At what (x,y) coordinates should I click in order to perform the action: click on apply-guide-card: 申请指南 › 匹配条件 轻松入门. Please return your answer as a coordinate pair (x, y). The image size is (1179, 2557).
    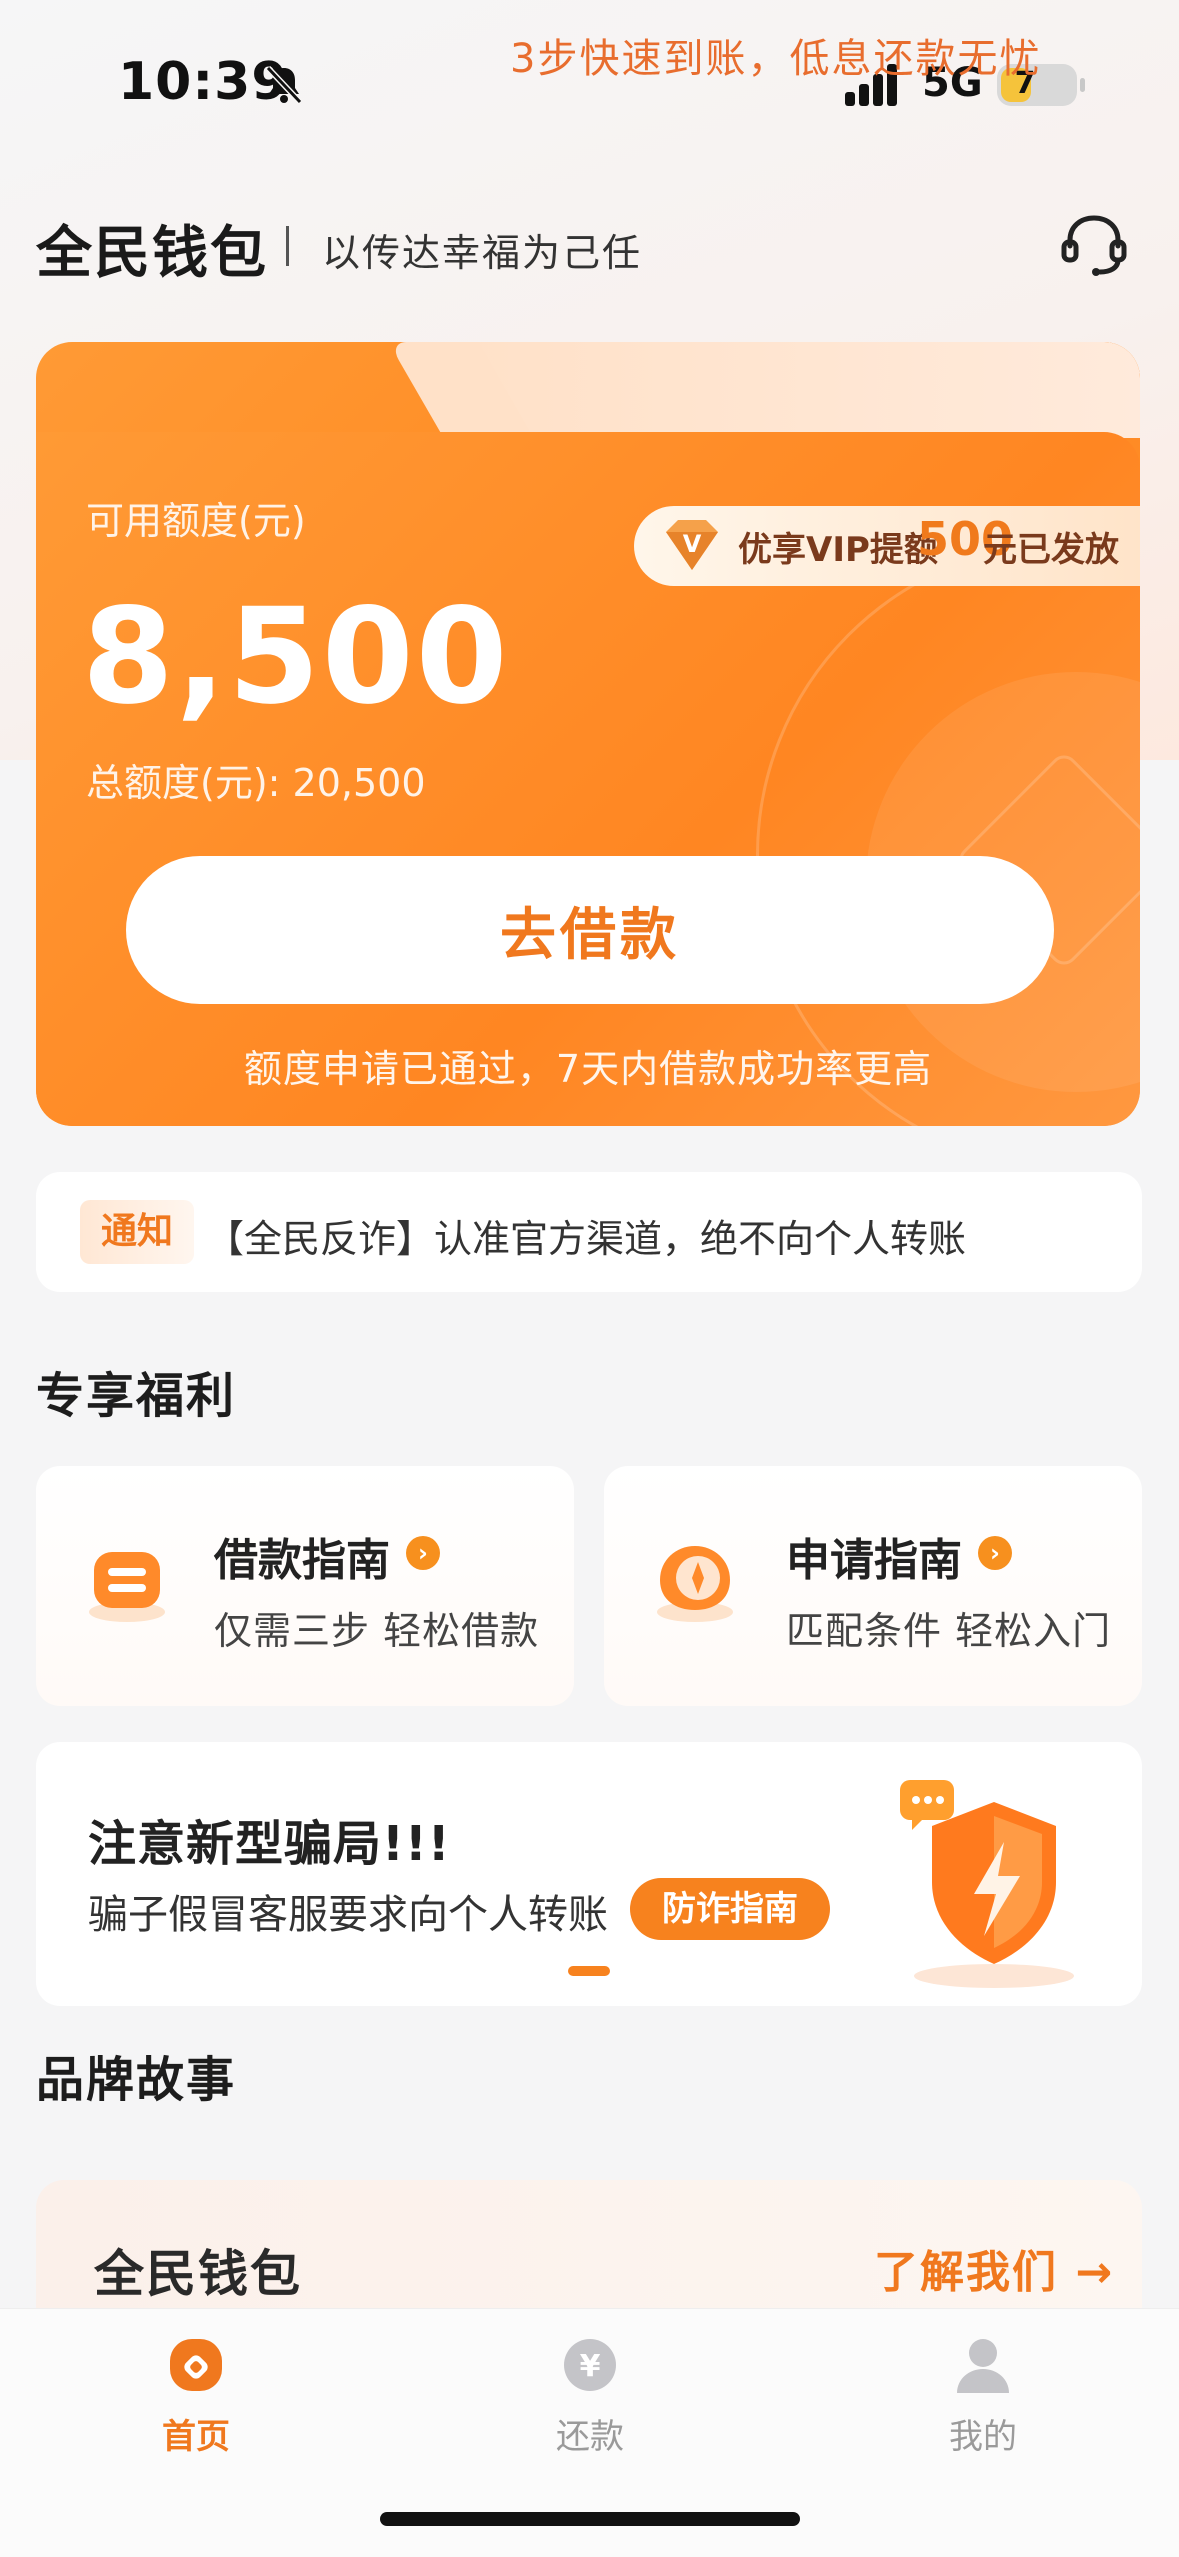
    Looking at the image, I should click on (873, 1586).